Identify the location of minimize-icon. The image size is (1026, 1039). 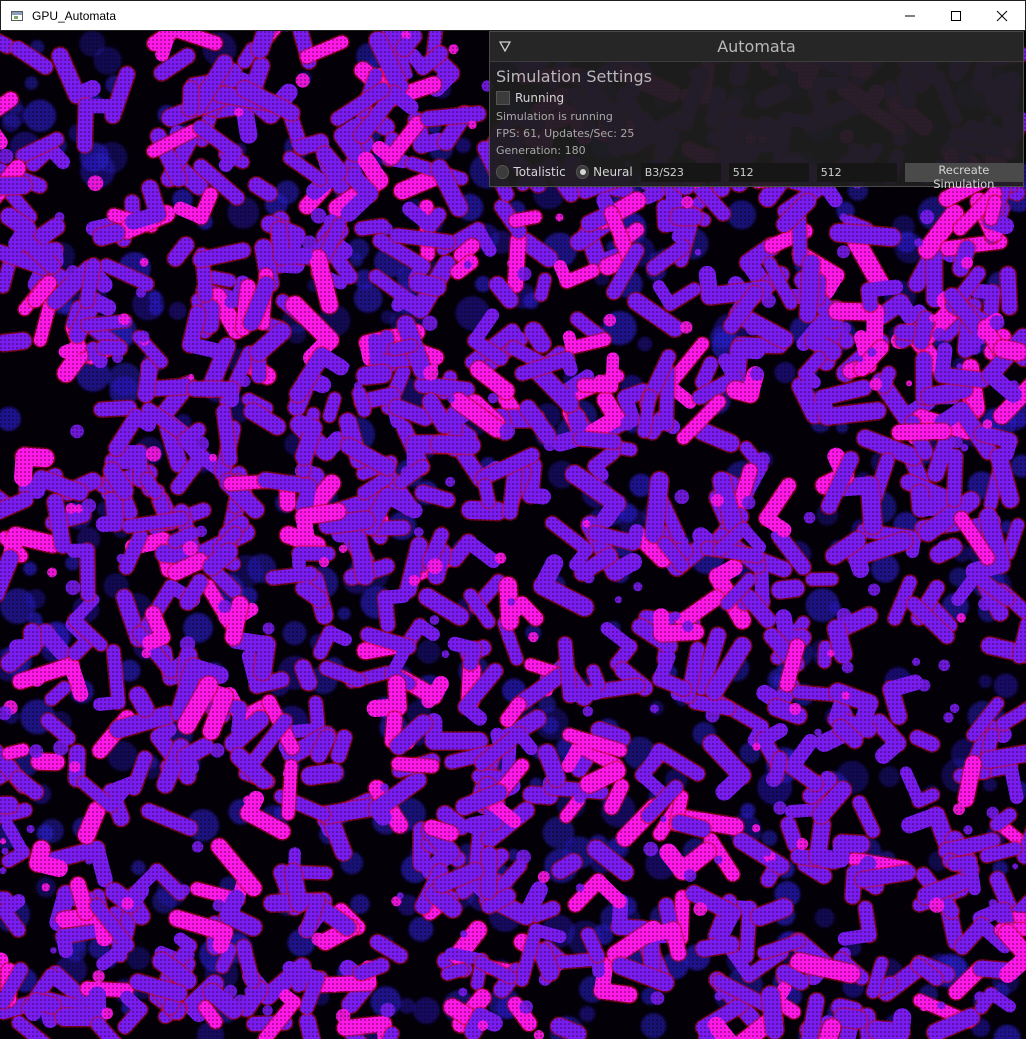
(910, 16).